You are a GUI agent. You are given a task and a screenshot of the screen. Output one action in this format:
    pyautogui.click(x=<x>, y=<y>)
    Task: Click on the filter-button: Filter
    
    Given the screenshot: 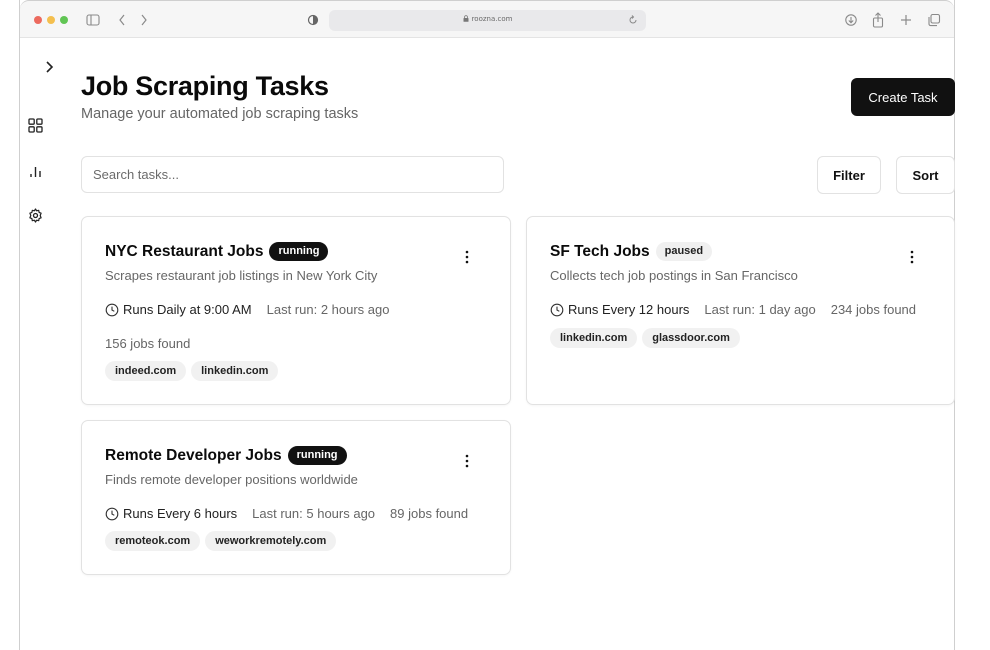 What is the action you would take?
    pyautogui.click(x=849, y=175)
    